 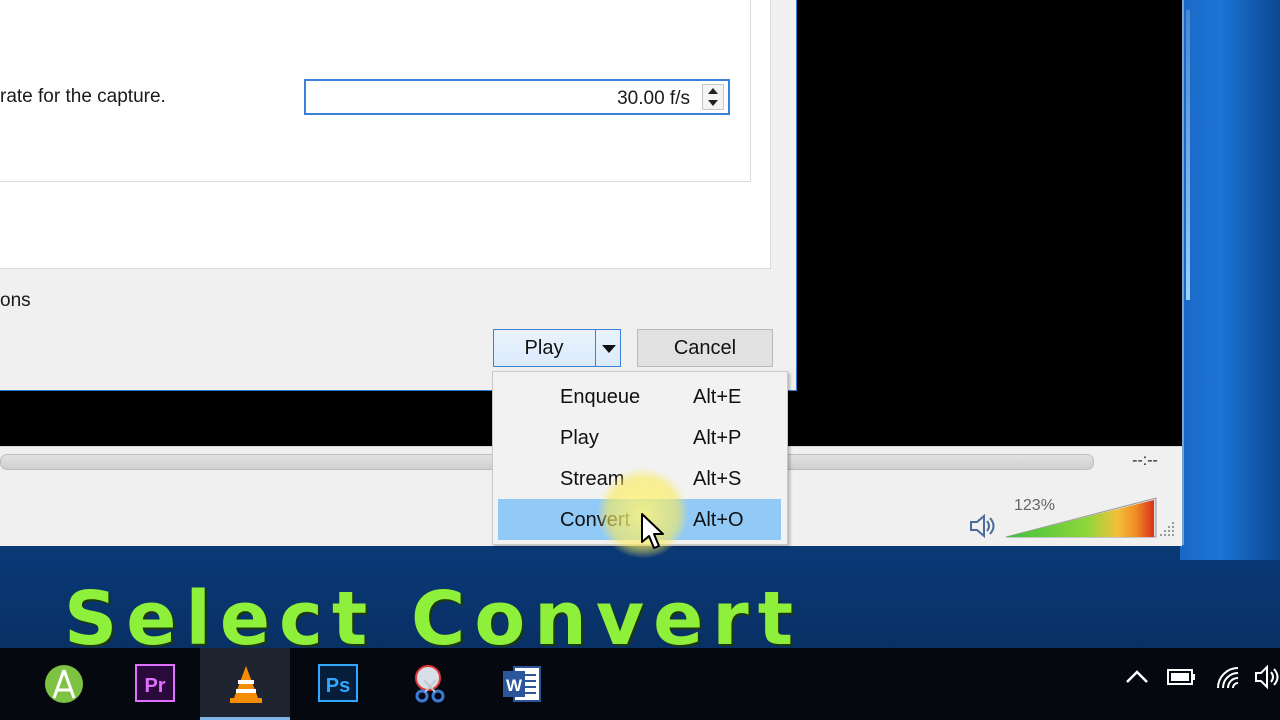 What do you see at coordinates (1230, 280) in the screenshot?
I see `desktop-background` at bounding box center [1230, 280].